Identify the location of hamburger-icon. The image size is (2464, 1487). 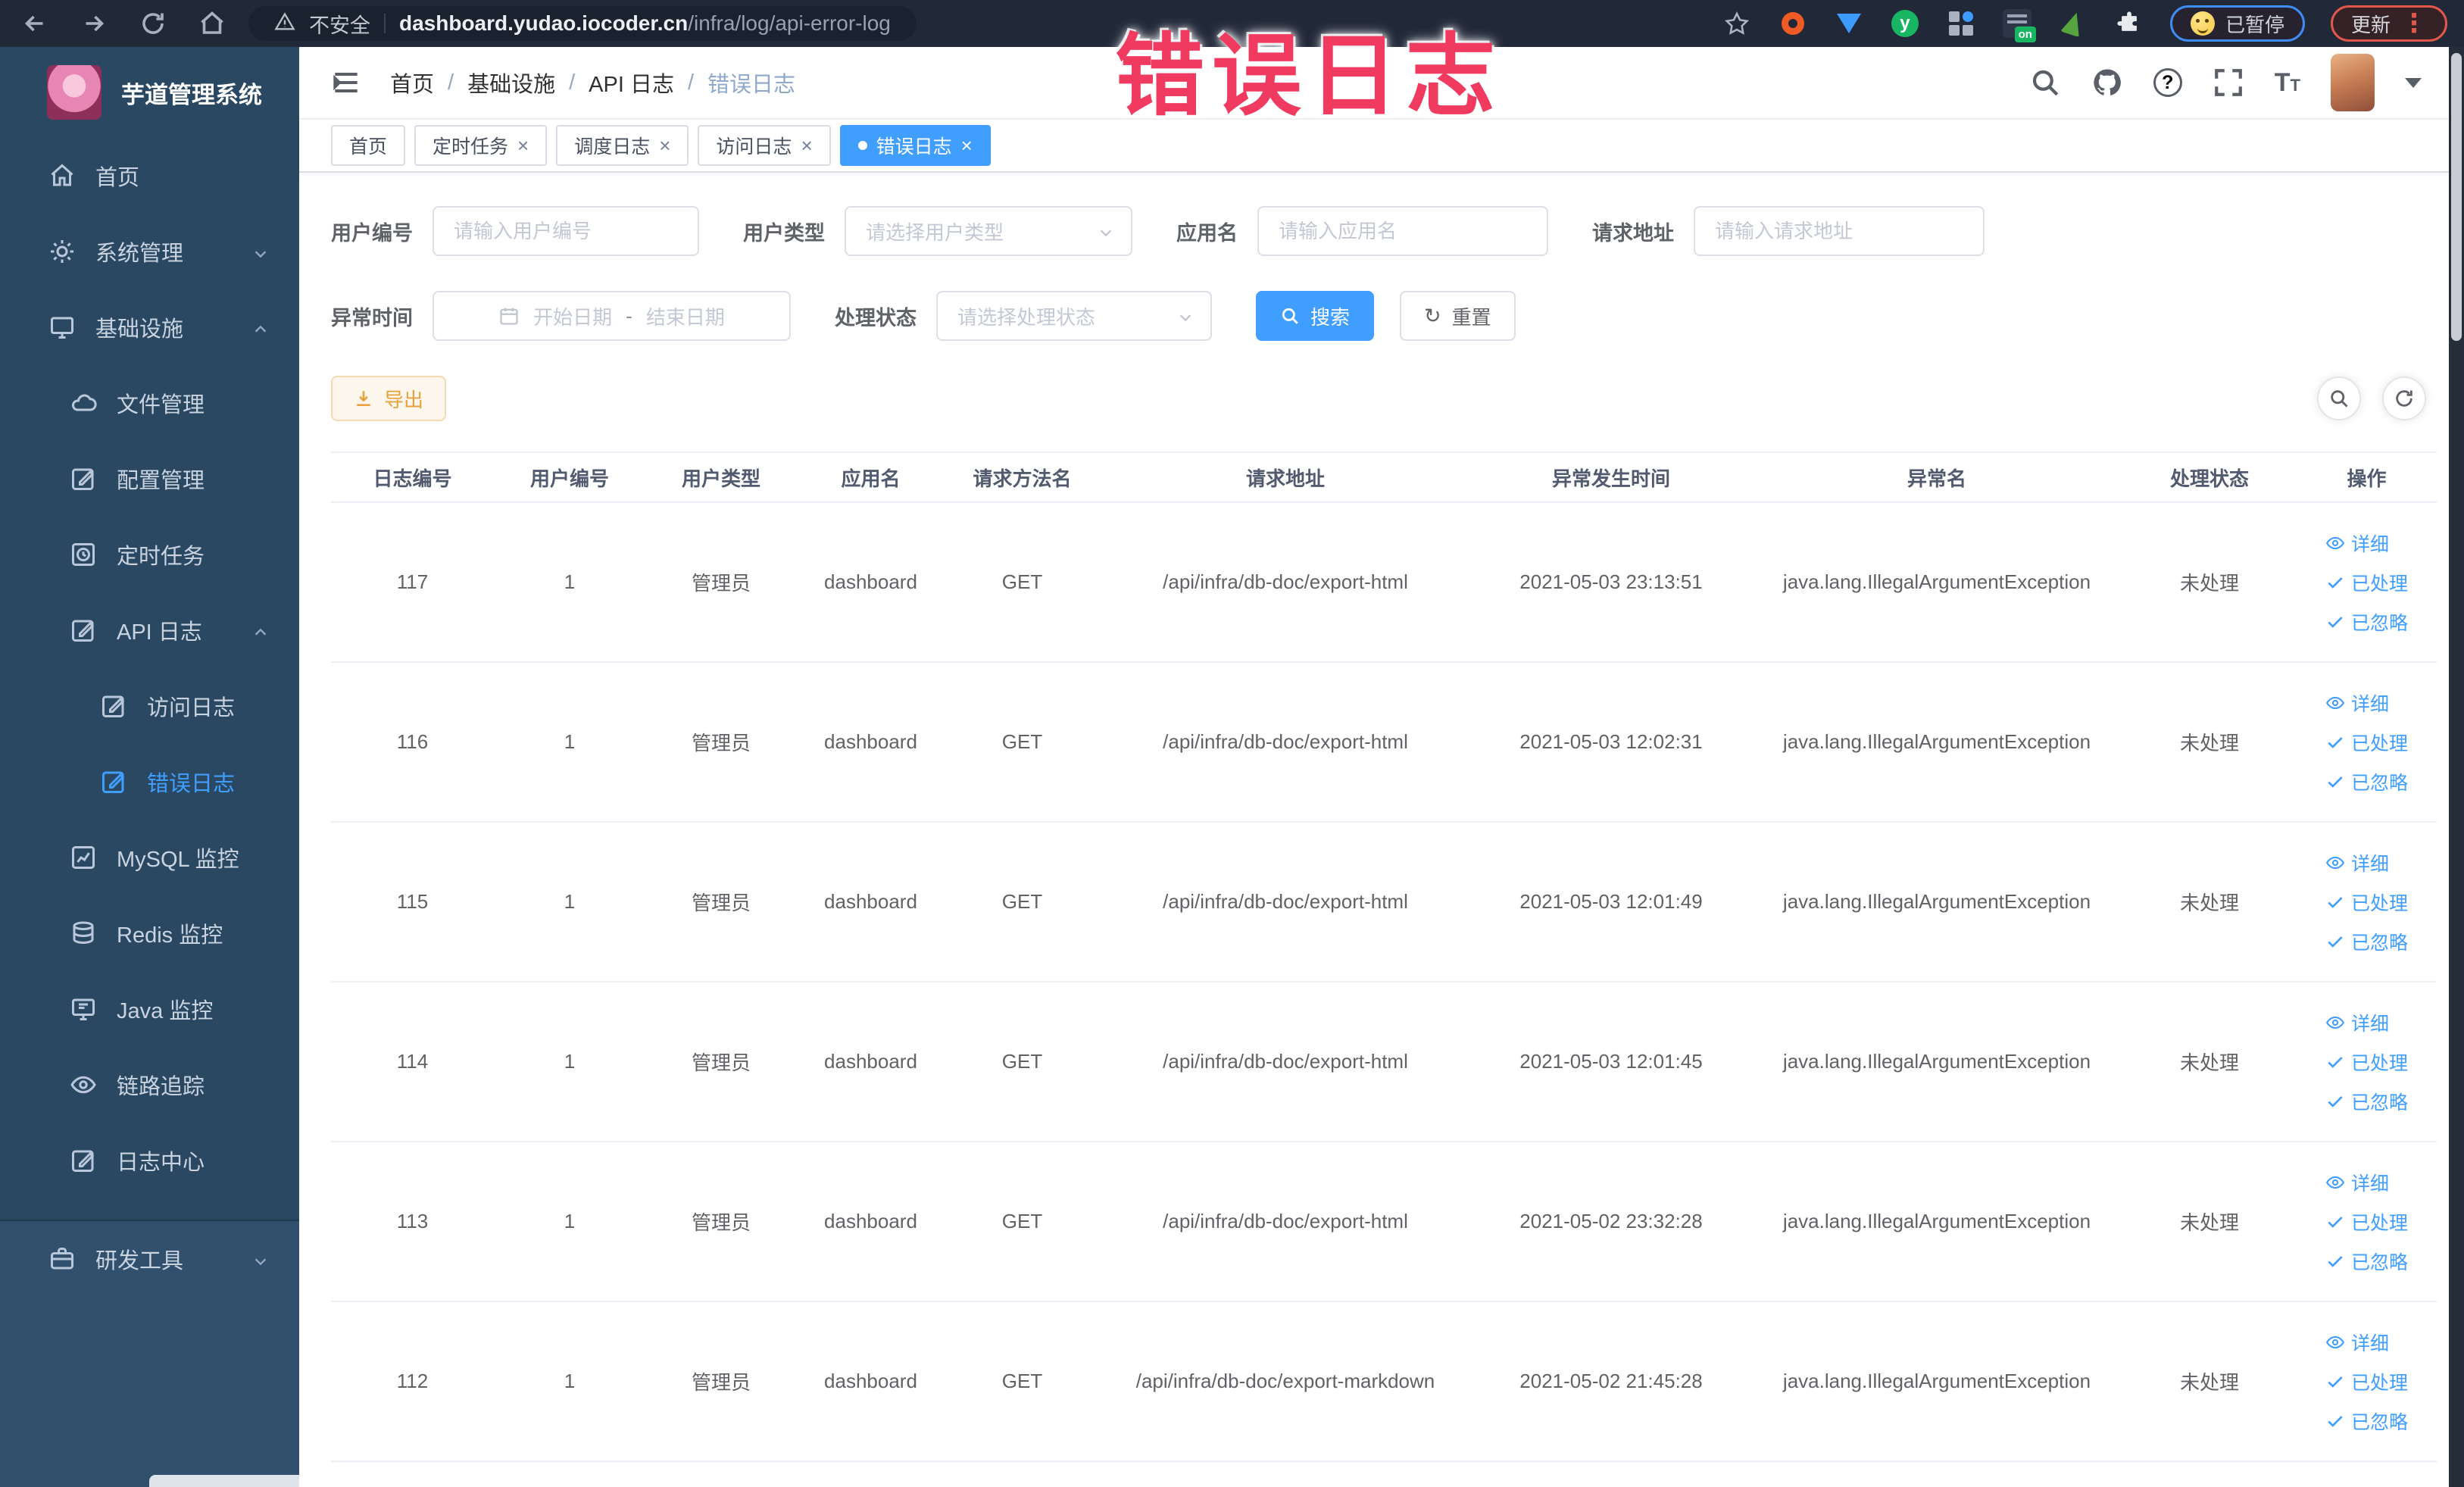
(346, 82).